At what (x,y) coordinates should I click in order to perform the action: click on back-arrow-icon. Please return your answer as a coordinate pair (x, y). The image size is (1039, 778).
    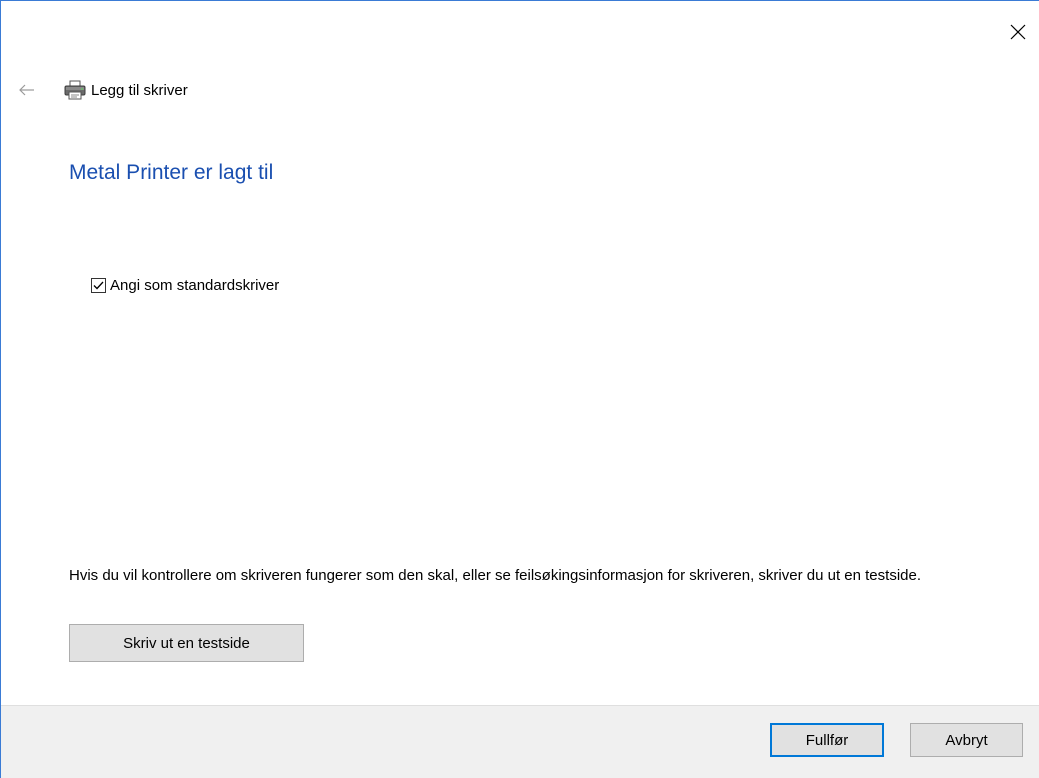
    Looking at the image, I should click on (26, 90).